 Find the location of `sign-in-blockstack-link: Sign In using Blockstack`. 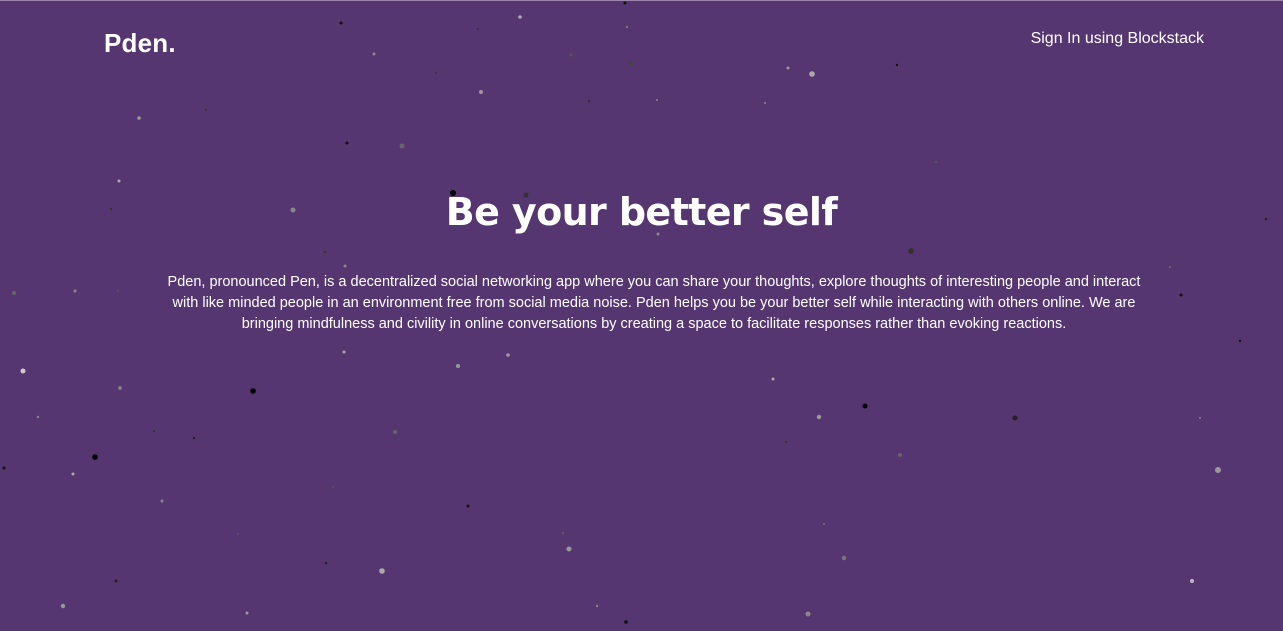

sign-in-blockstack-link: Sign In using Blockstack is located at coordinates (1117, 39).